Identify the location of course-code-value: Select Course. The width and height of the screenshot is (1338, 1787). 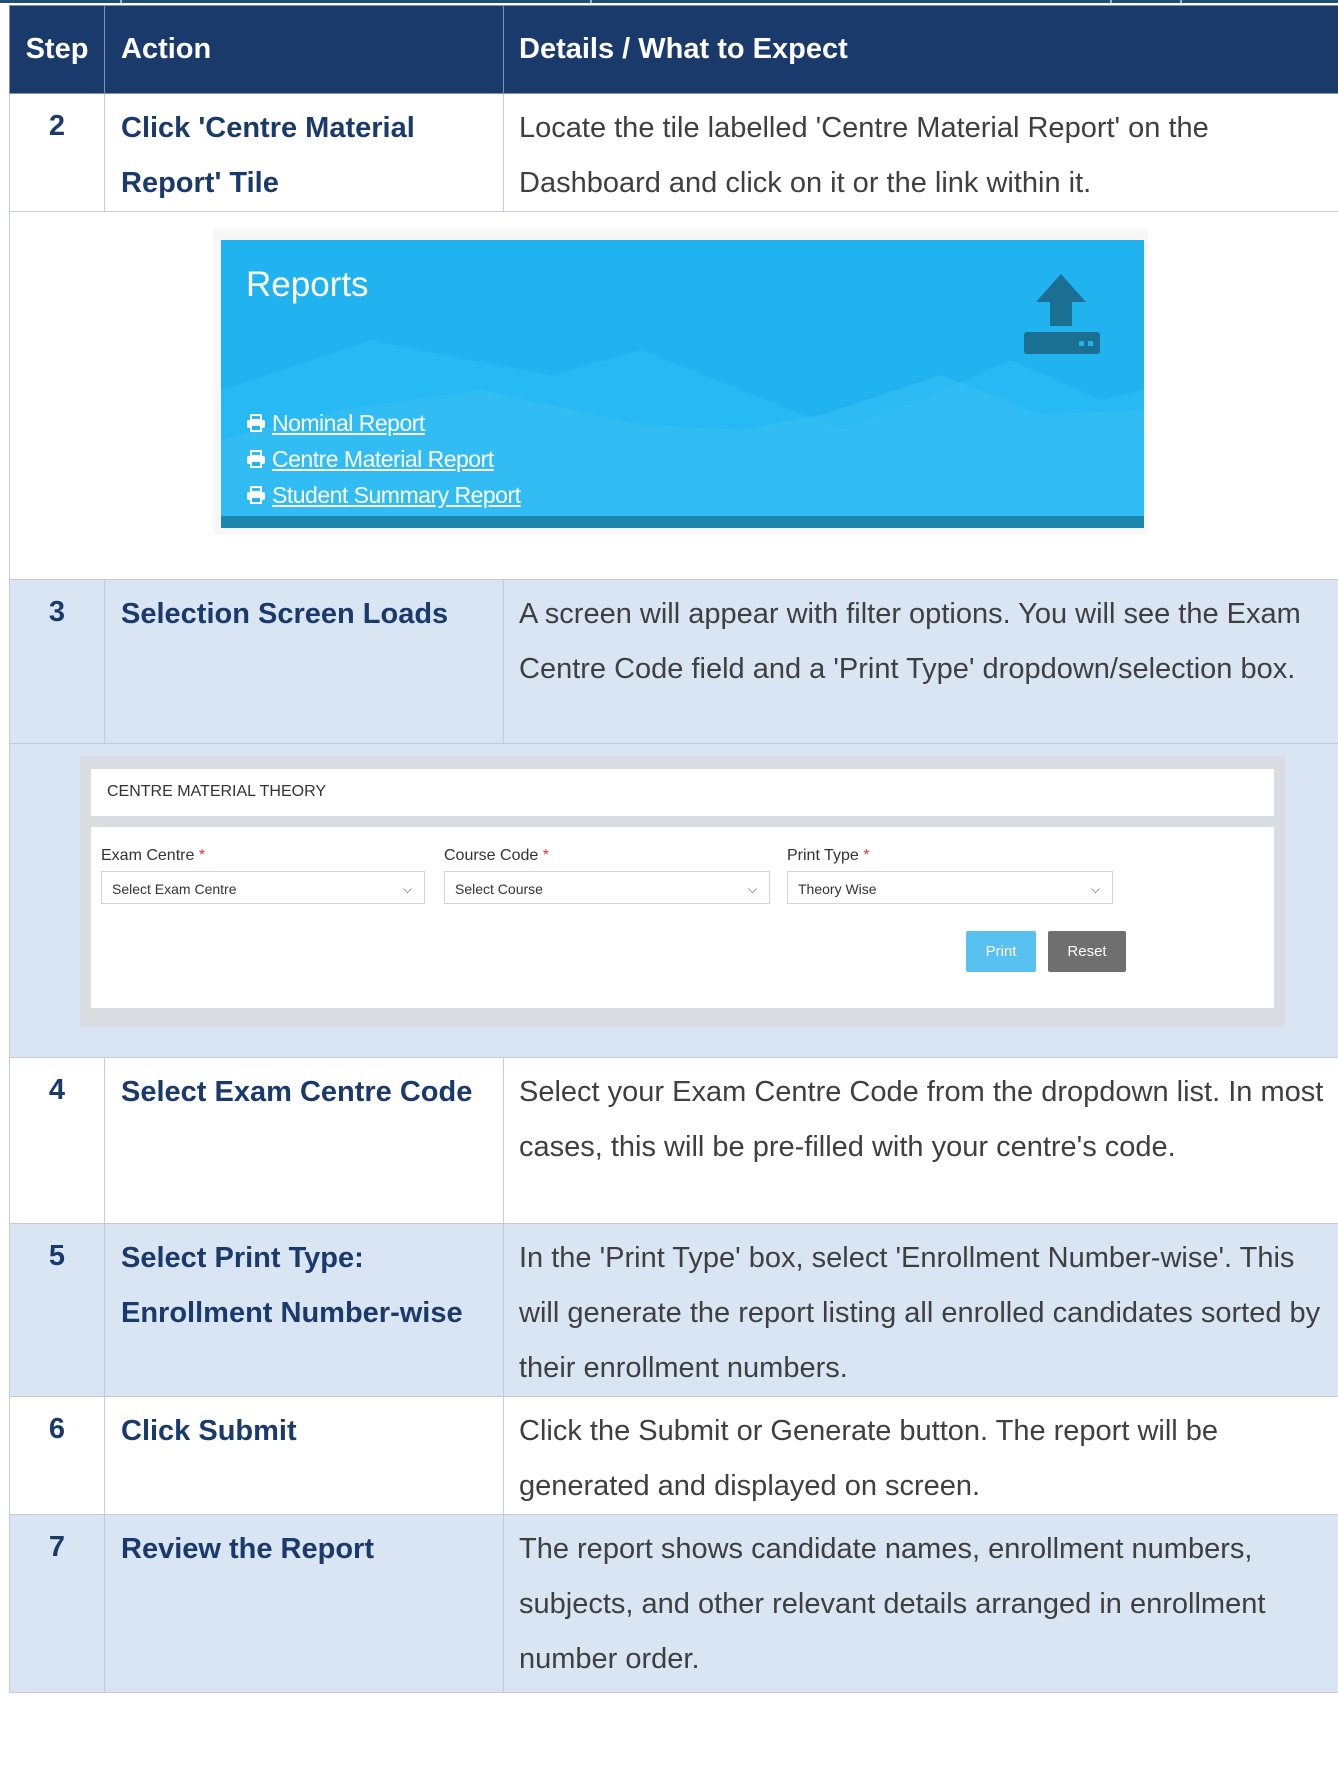
(499, 889).